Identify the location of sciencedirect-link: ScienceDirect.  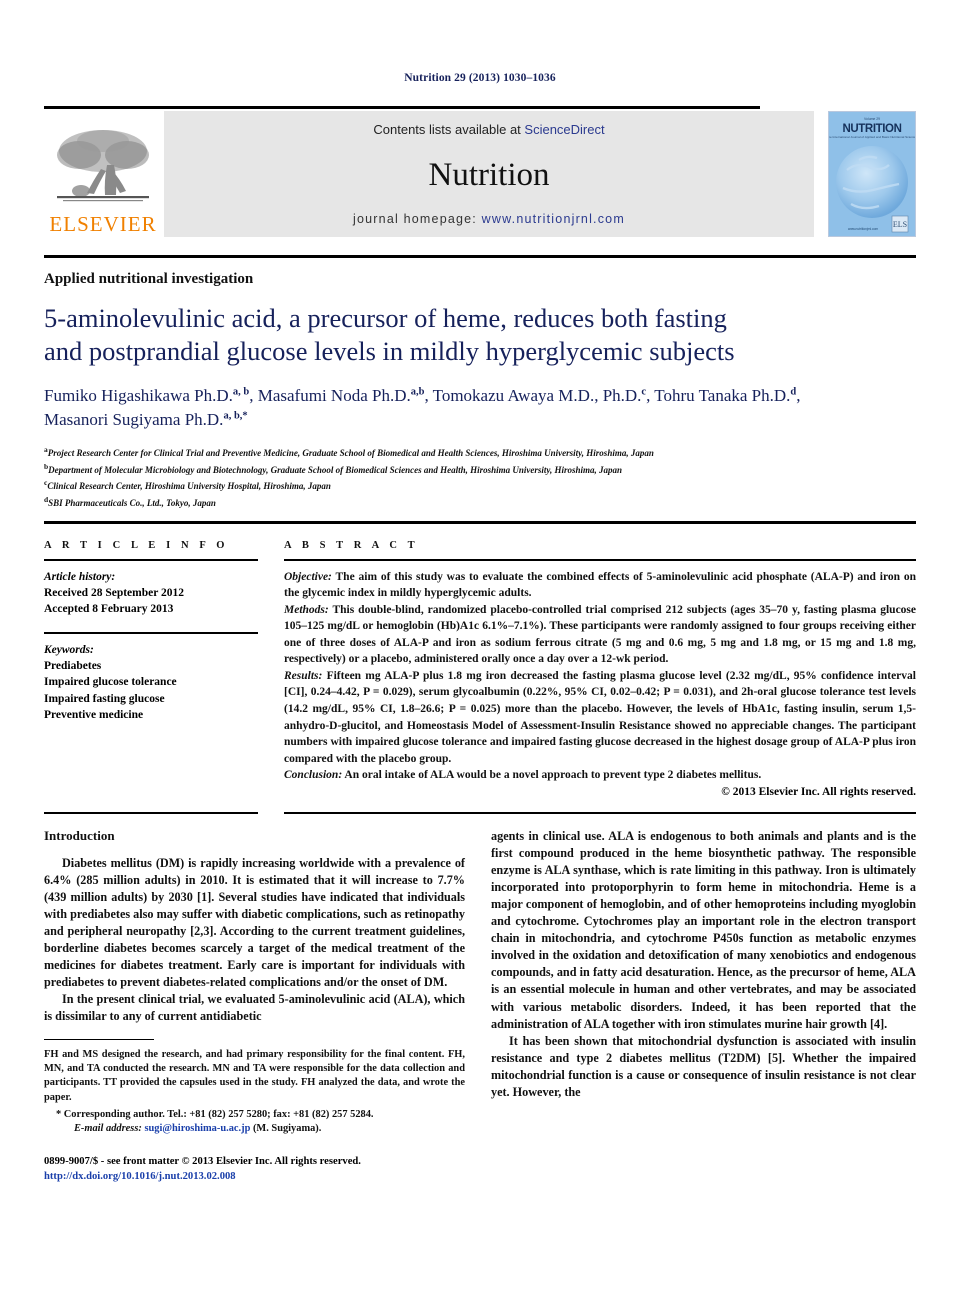
(564, 129).